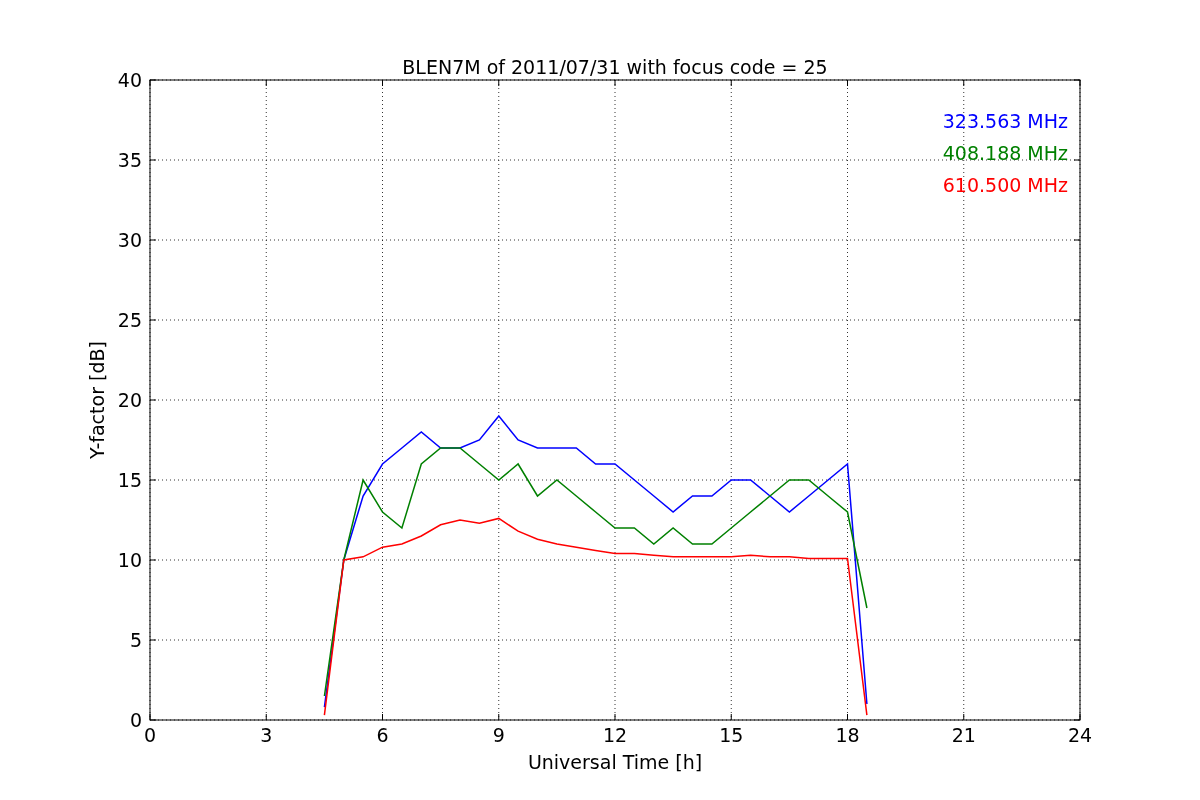 Image resolution: width=1200 pixels, height=800 pixels. What do you see at coordinates (129, 320) in the screenshot?
I see `tick-label: 25` at bounding box center [129, 320].